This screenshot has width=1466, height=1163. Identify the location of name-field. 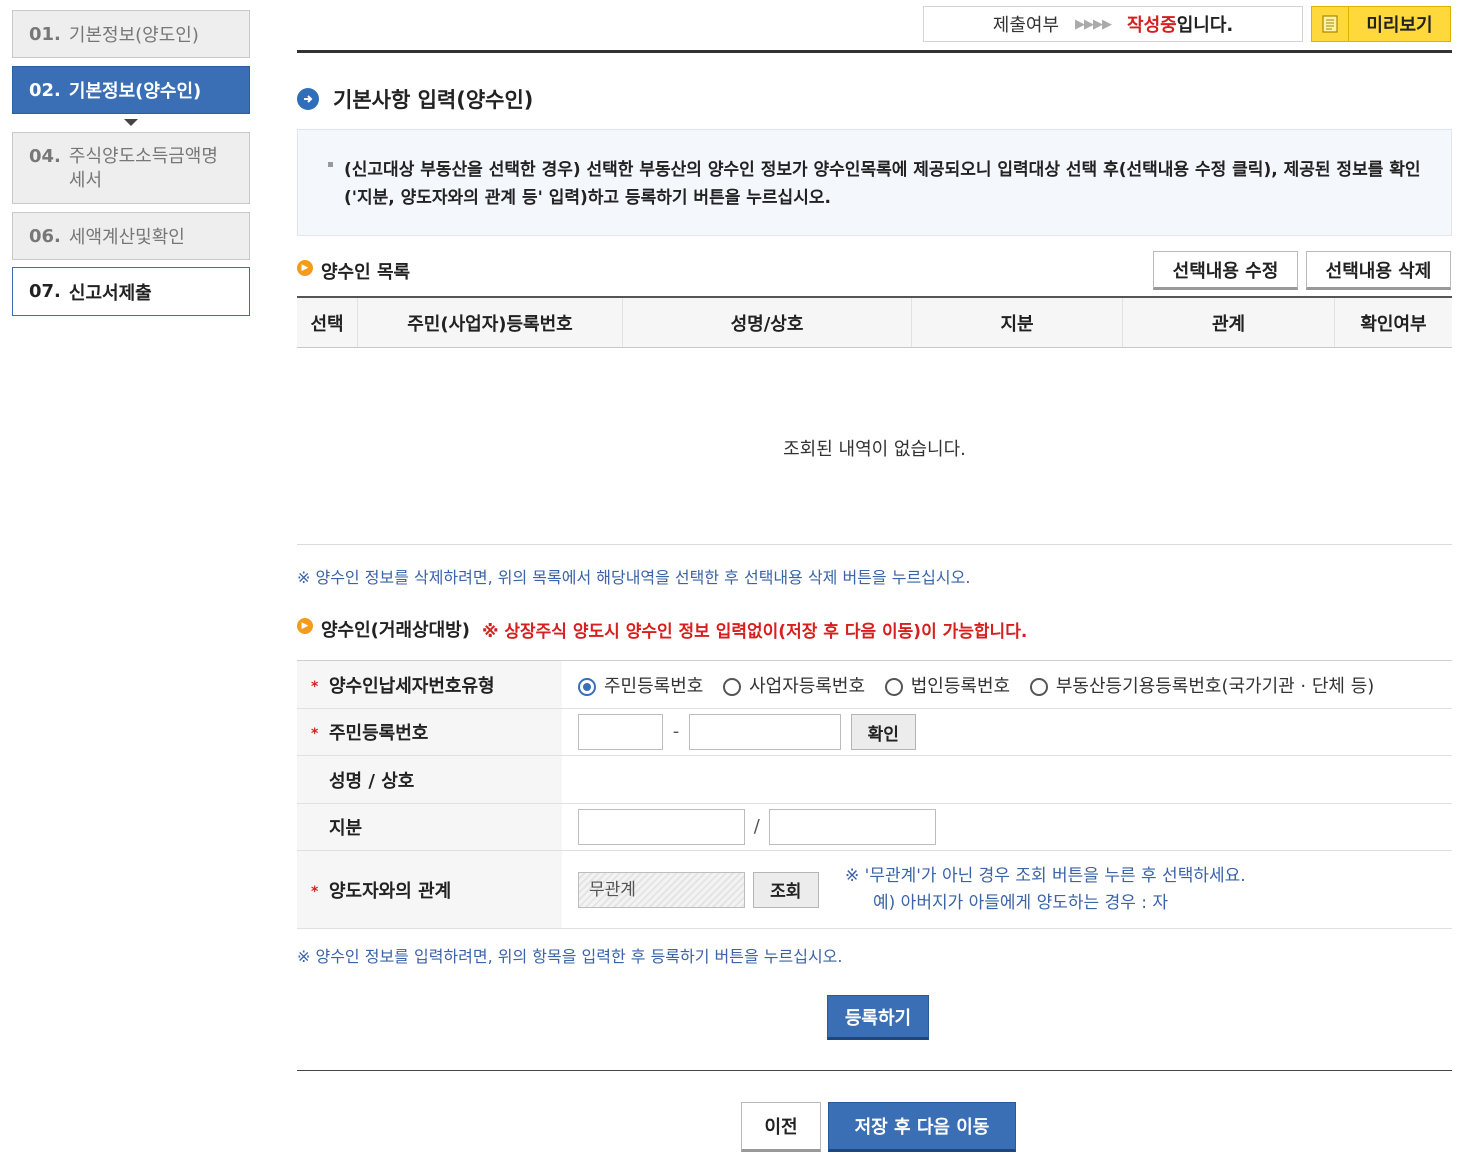
(1007, 779).